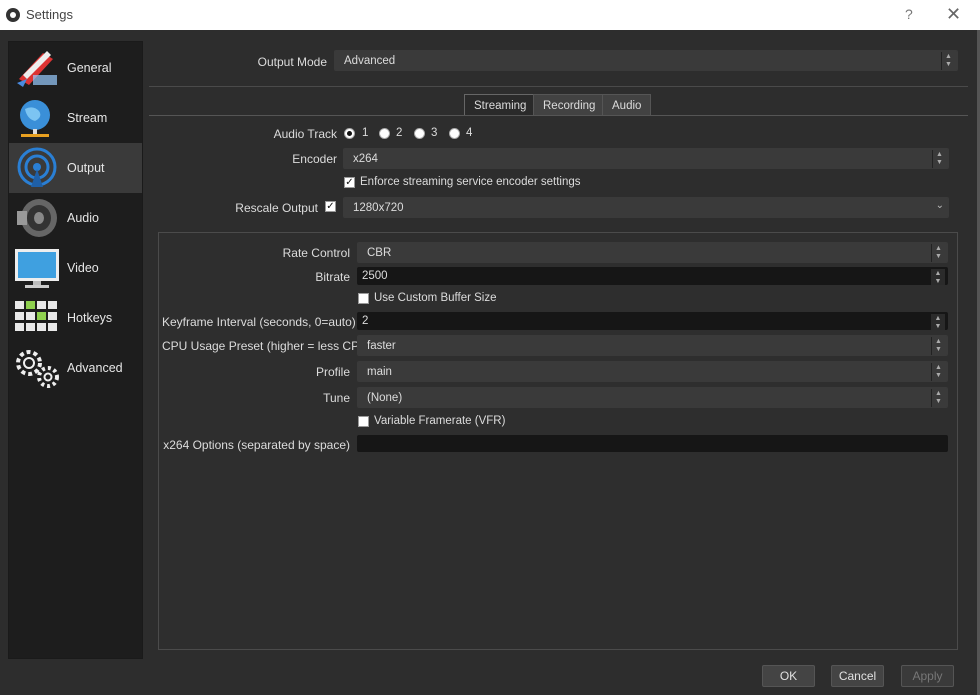  I want to click on rate-control-value: CBR, so click(379, 253).